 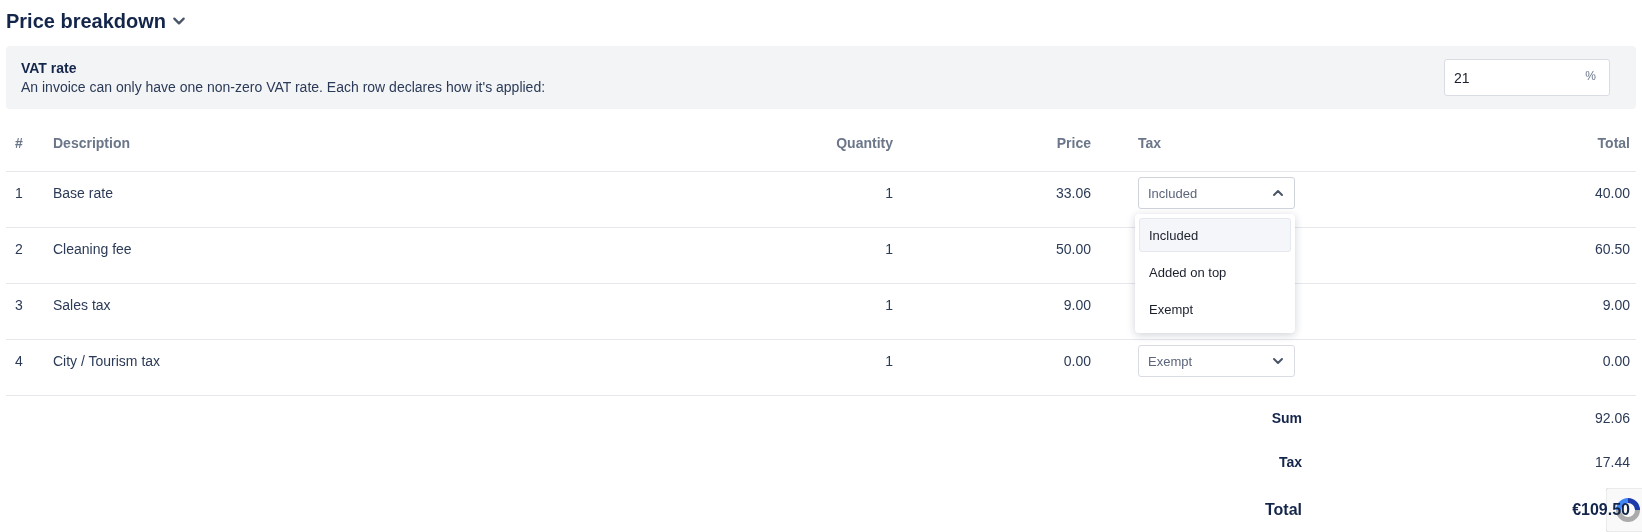 I want to click on summary-label: Tax, so click(x=1290, y=462).